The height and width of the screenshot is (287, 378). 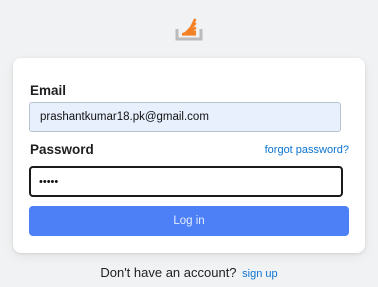 What do you see at coordinates (186, 181) in the screenshot?
I see `password-field` at bounding box center [186, 181].